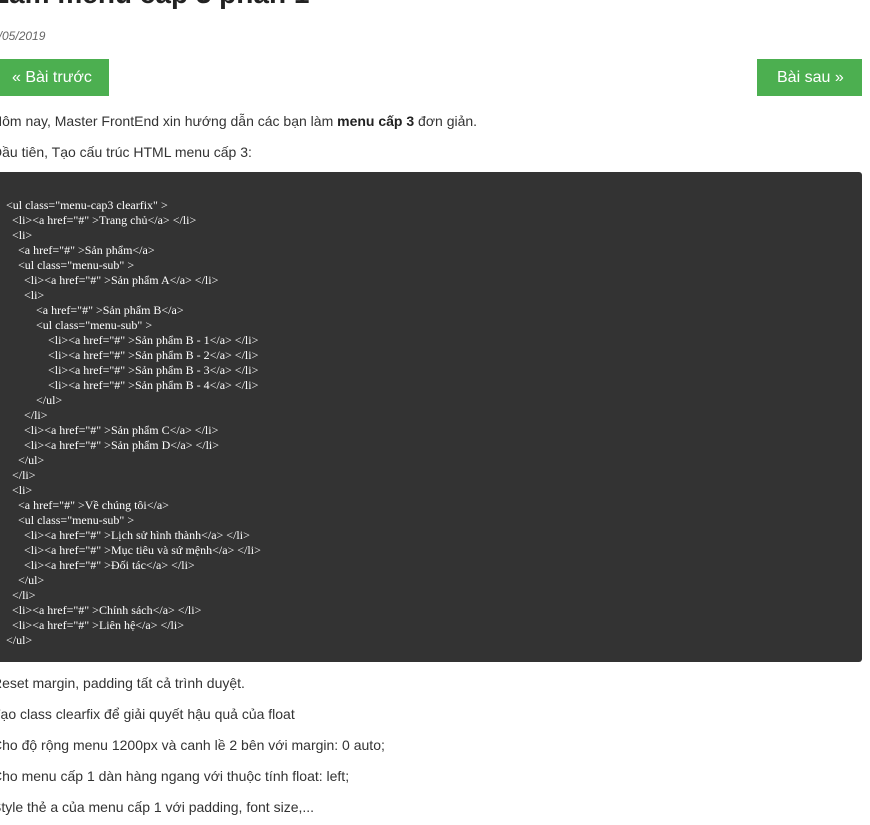 Image resolution: width=870 pixels, height=825 pixels. Describe the element at coordinates (54, 77) in the screenshot. I see `previous-post-button: « Bài trước` at that location.